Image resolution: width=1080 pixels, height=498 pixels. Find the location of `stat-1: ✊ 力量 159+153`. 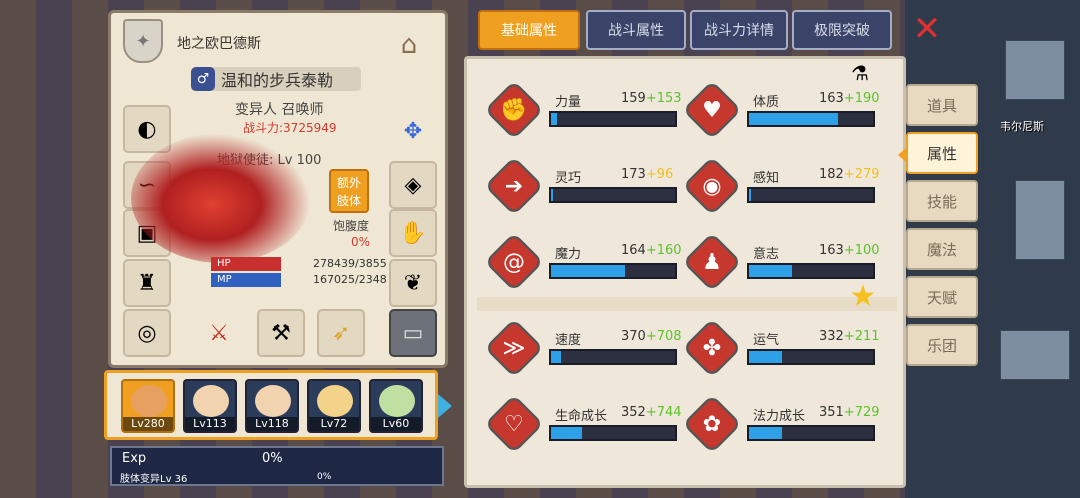

stat-1: ✊ 力量 159+153 is located at coordinates (583, 111).